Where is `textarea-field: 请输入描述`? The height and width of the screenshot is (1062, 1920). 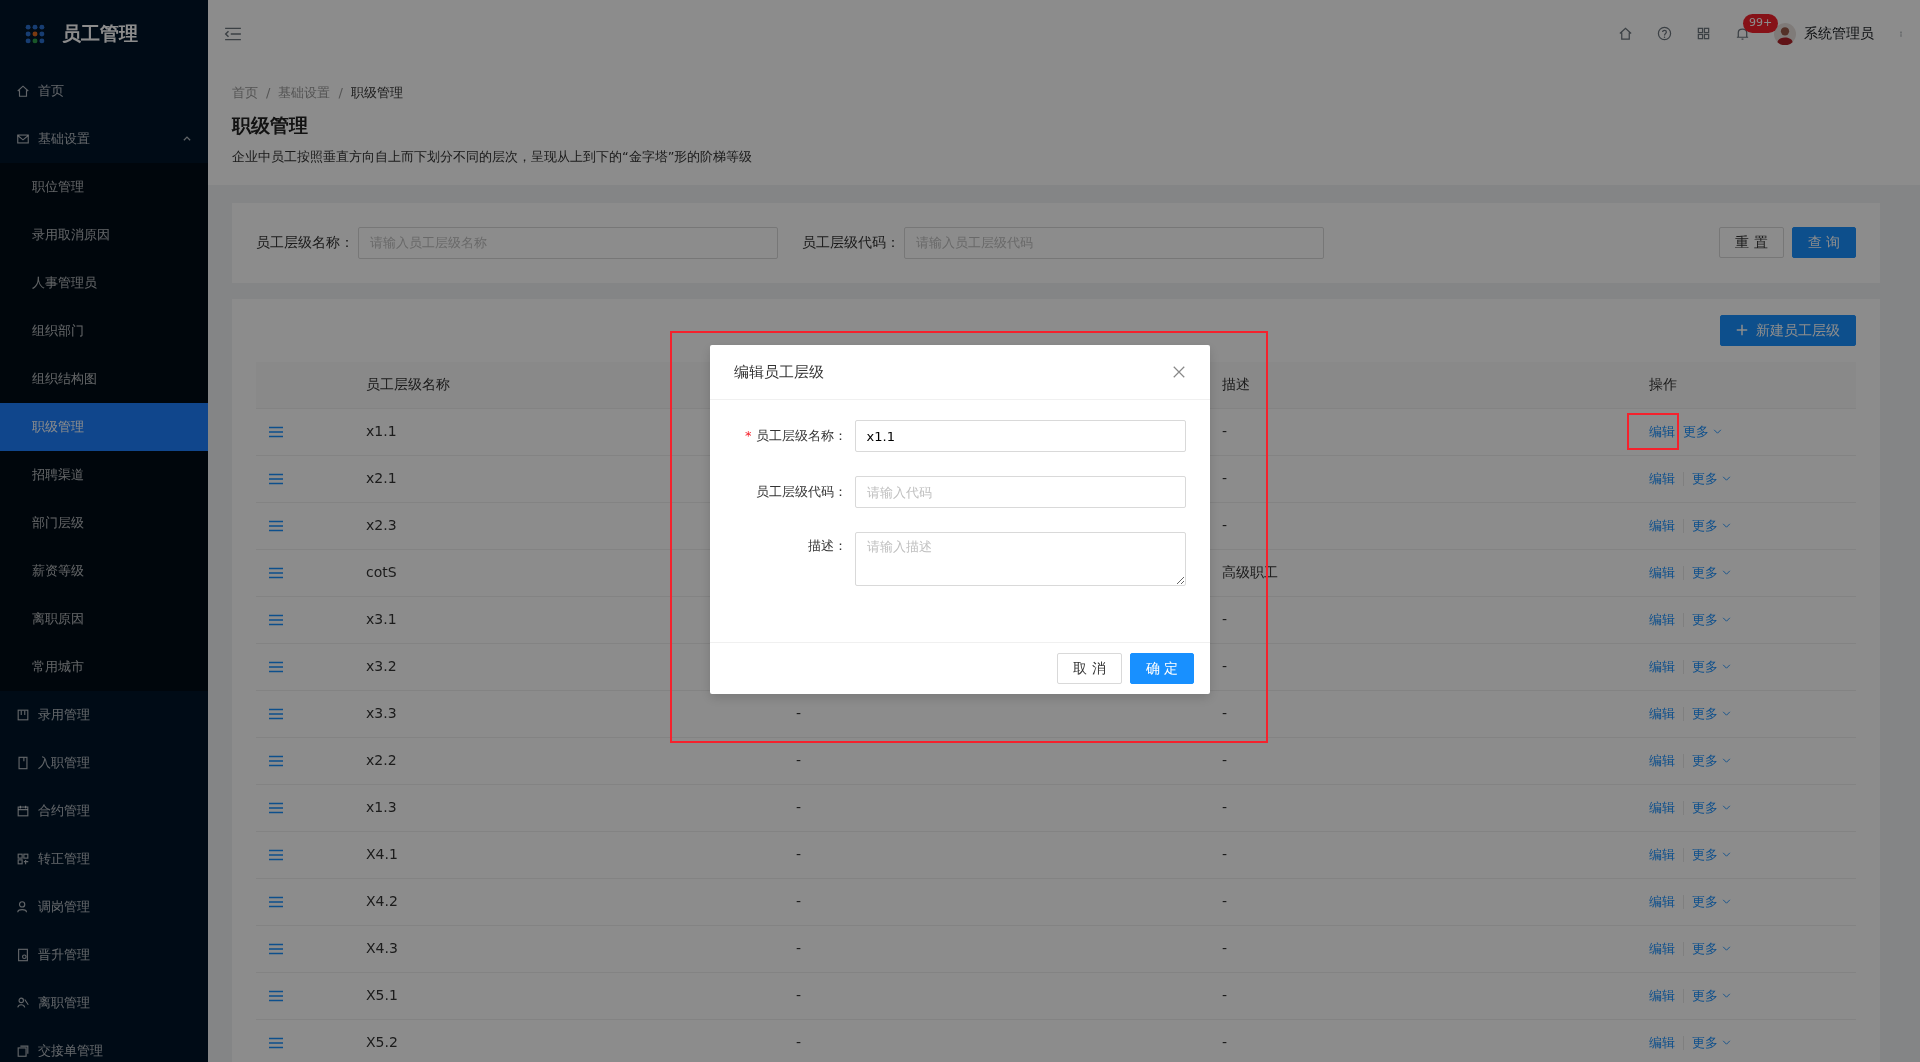 textarea-field: 请输入描述 is located at coordinates (1020, 559).